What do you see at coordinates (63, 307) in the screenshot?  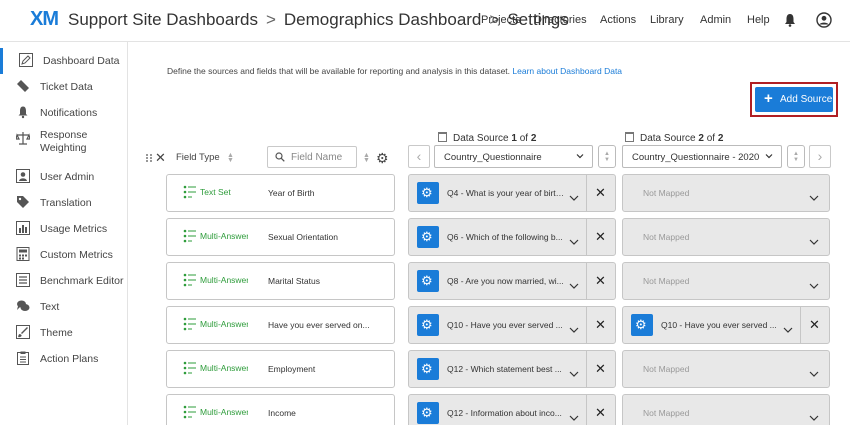 I see `sidebar-item-text: Text` at bounding box center [63, 307].